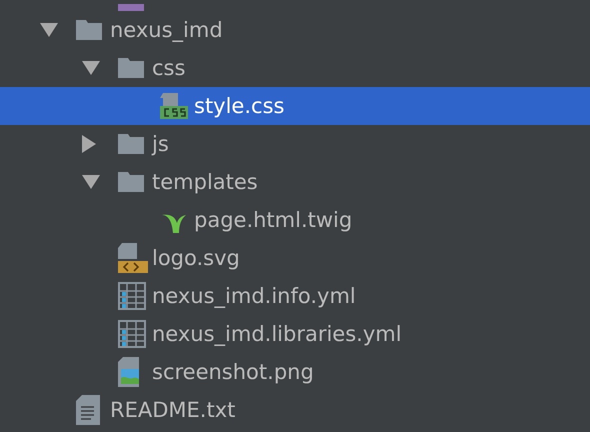  Describe the element at coordinates (295, 68) in the screenshot. I see `tree-row: css` at that location.